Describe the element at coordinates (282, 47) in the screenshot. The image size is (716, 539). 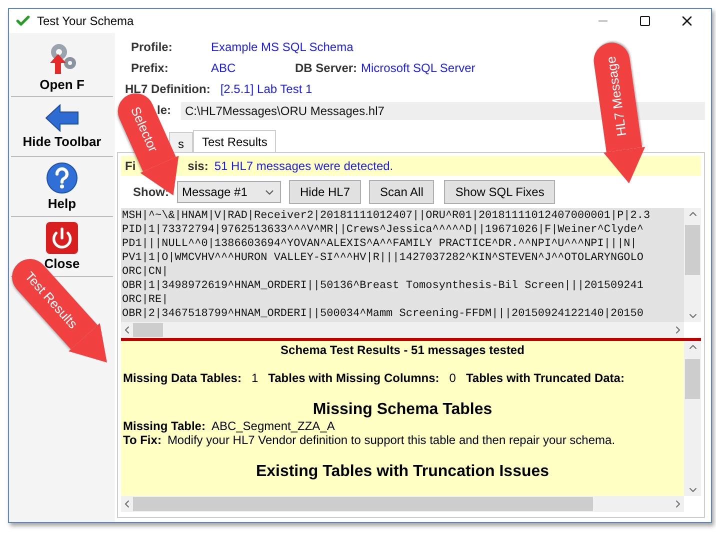
I see `field-value: Example MS SQL Schema` at that location.